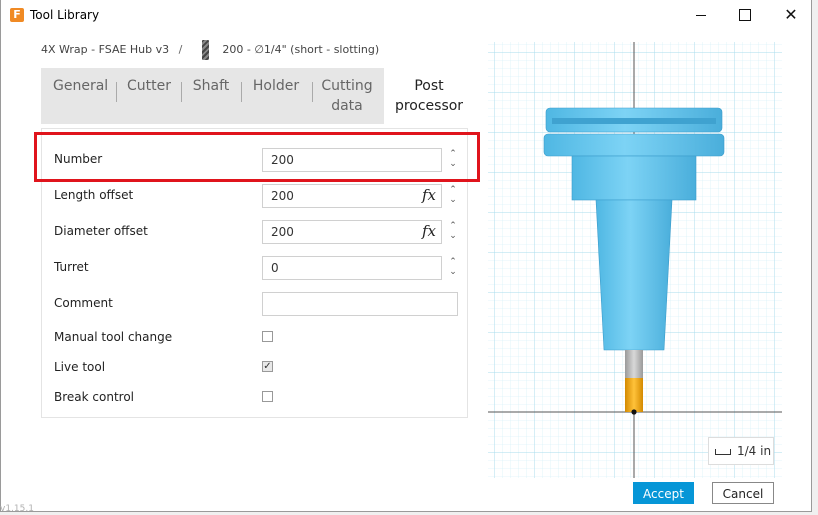  What do you see at coordinates (257, 157) in the screenshot?
I see `number-highlight-annotation` at bounding box center [257, 157].